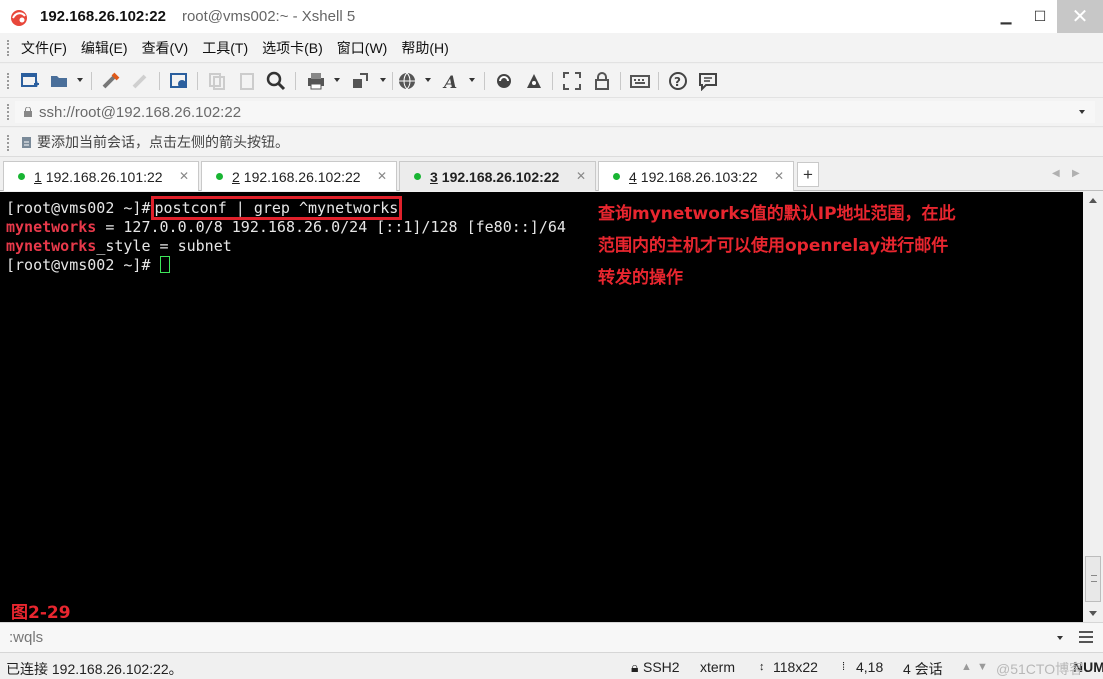 This screenshot has height=679, width=1103. What do you see at coordinates (497, 176) in the screenshot?
I see `tab-session-3: 3 192.168.26.102:22 ✕` at bounding box center [497, 176].